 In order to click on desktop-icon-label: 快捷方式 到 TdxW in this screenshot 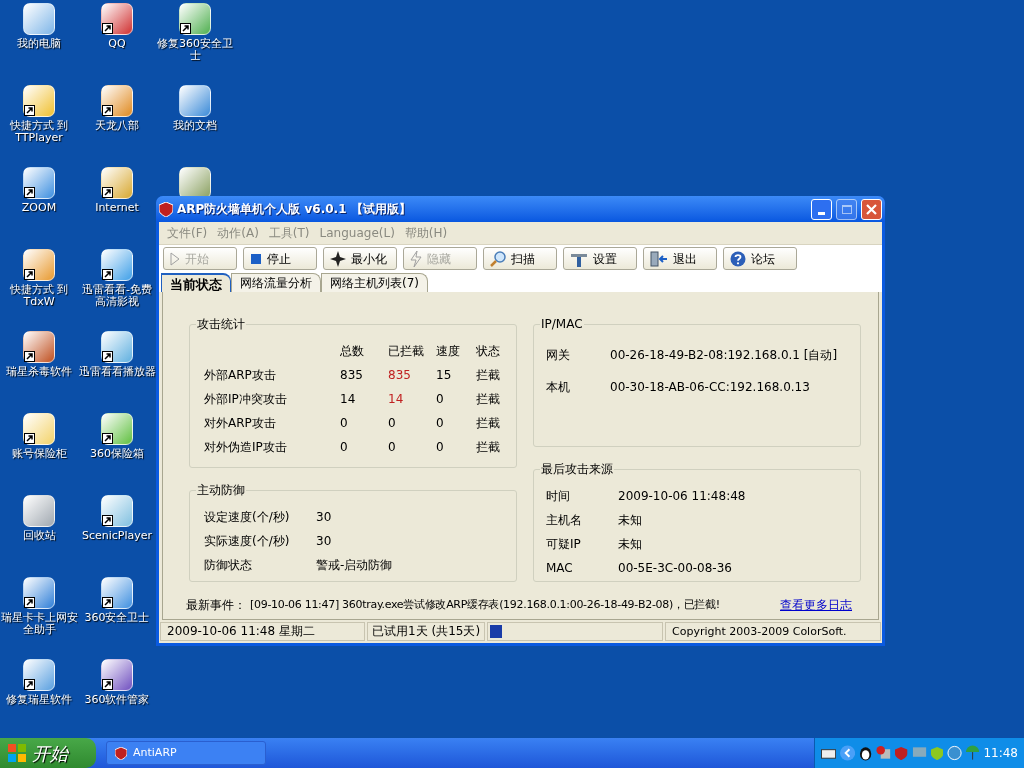, I will do `click(39, 296)`.